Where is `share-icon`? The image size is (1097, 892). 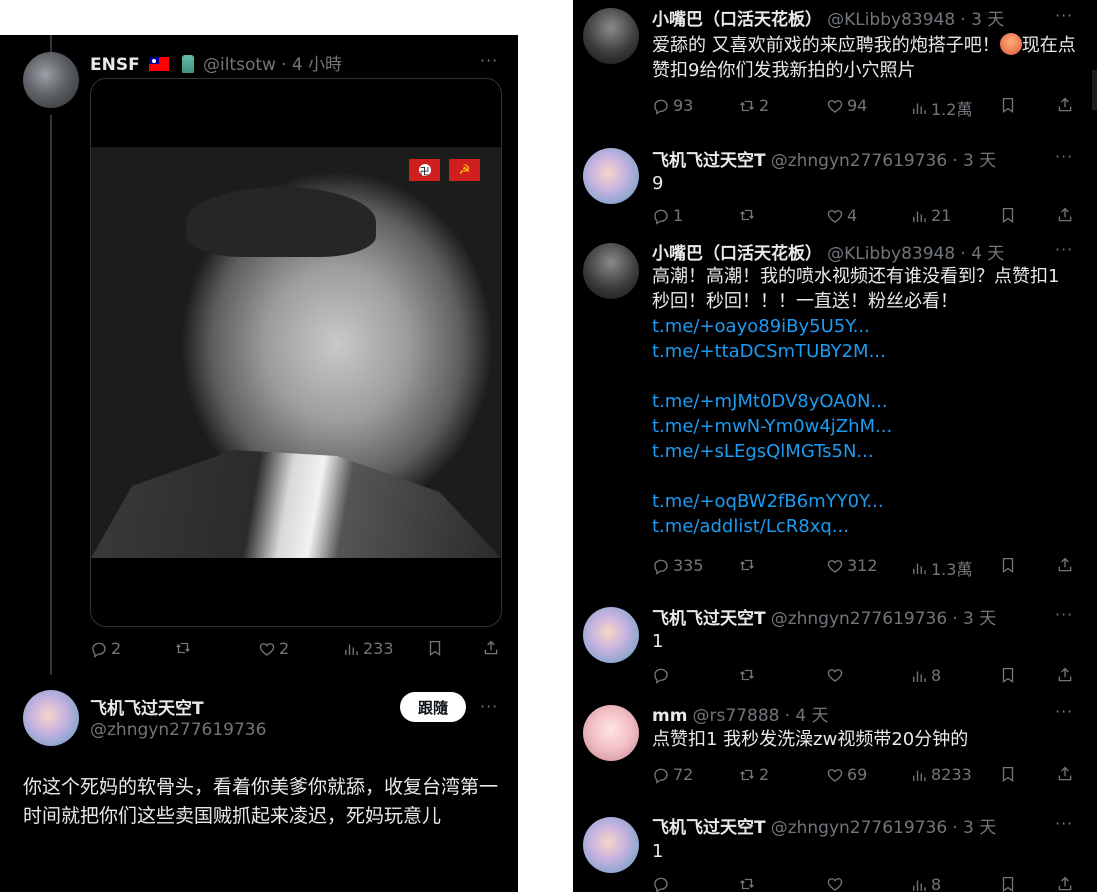
share-icon is located at coordinates (1065, 565).